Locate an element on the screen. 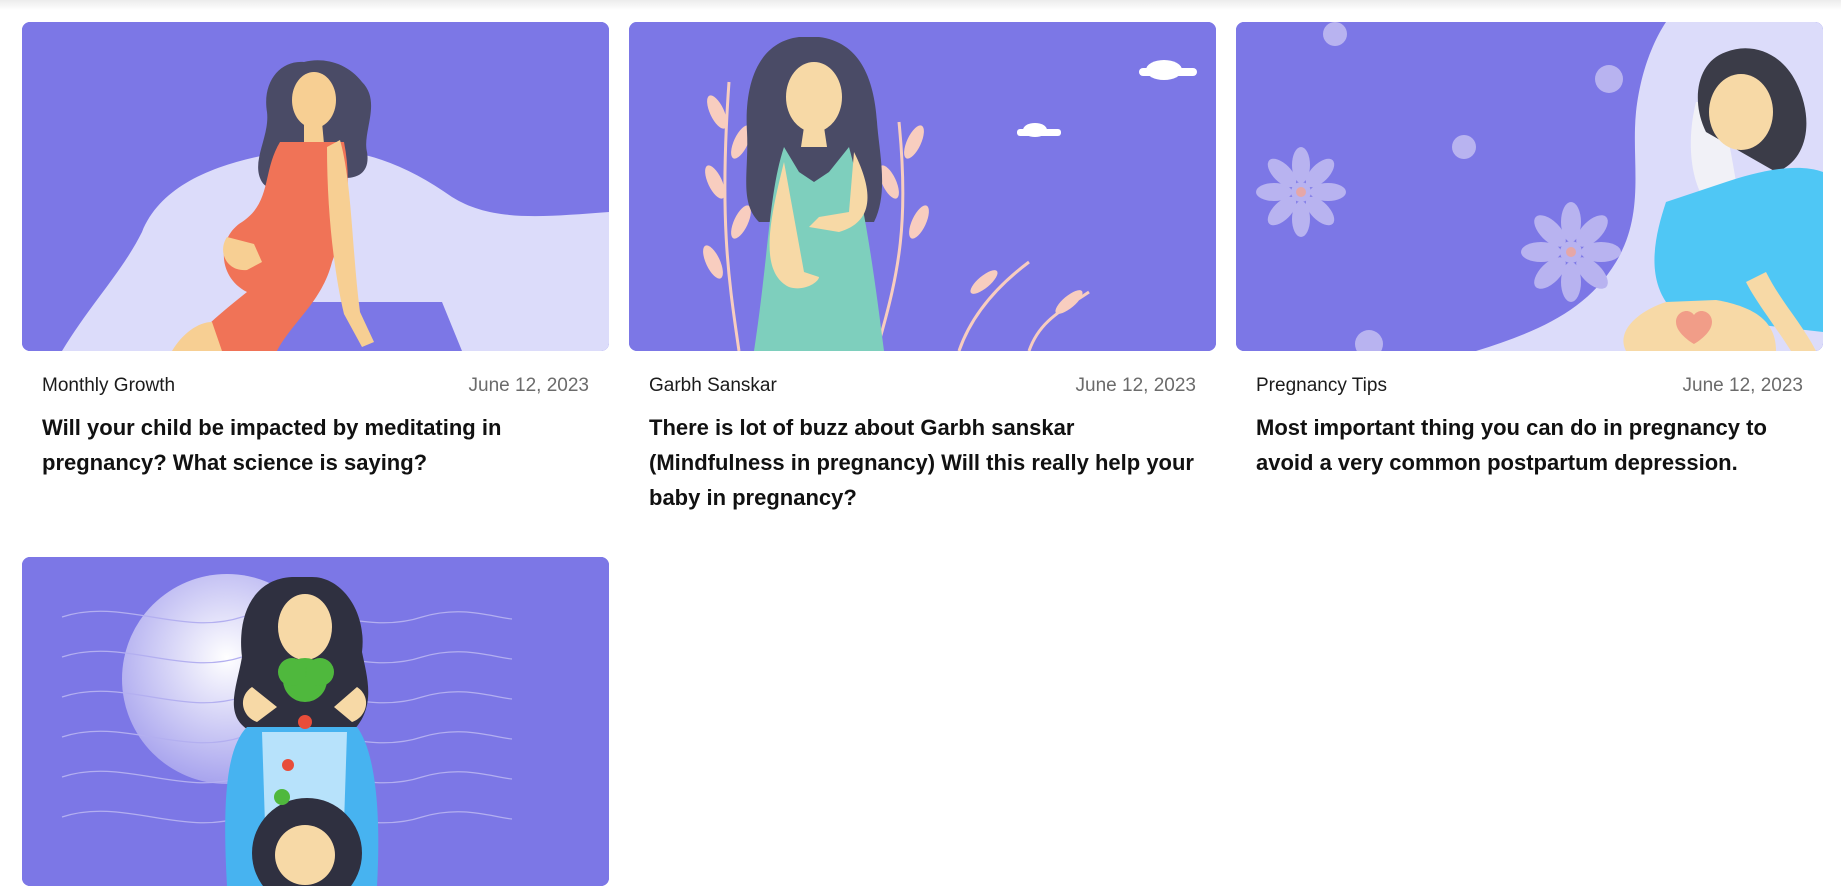 This screenshot has height=886, width=1841. pregnant-woman-red-dress-illustration is located at coordinates (315, 186).